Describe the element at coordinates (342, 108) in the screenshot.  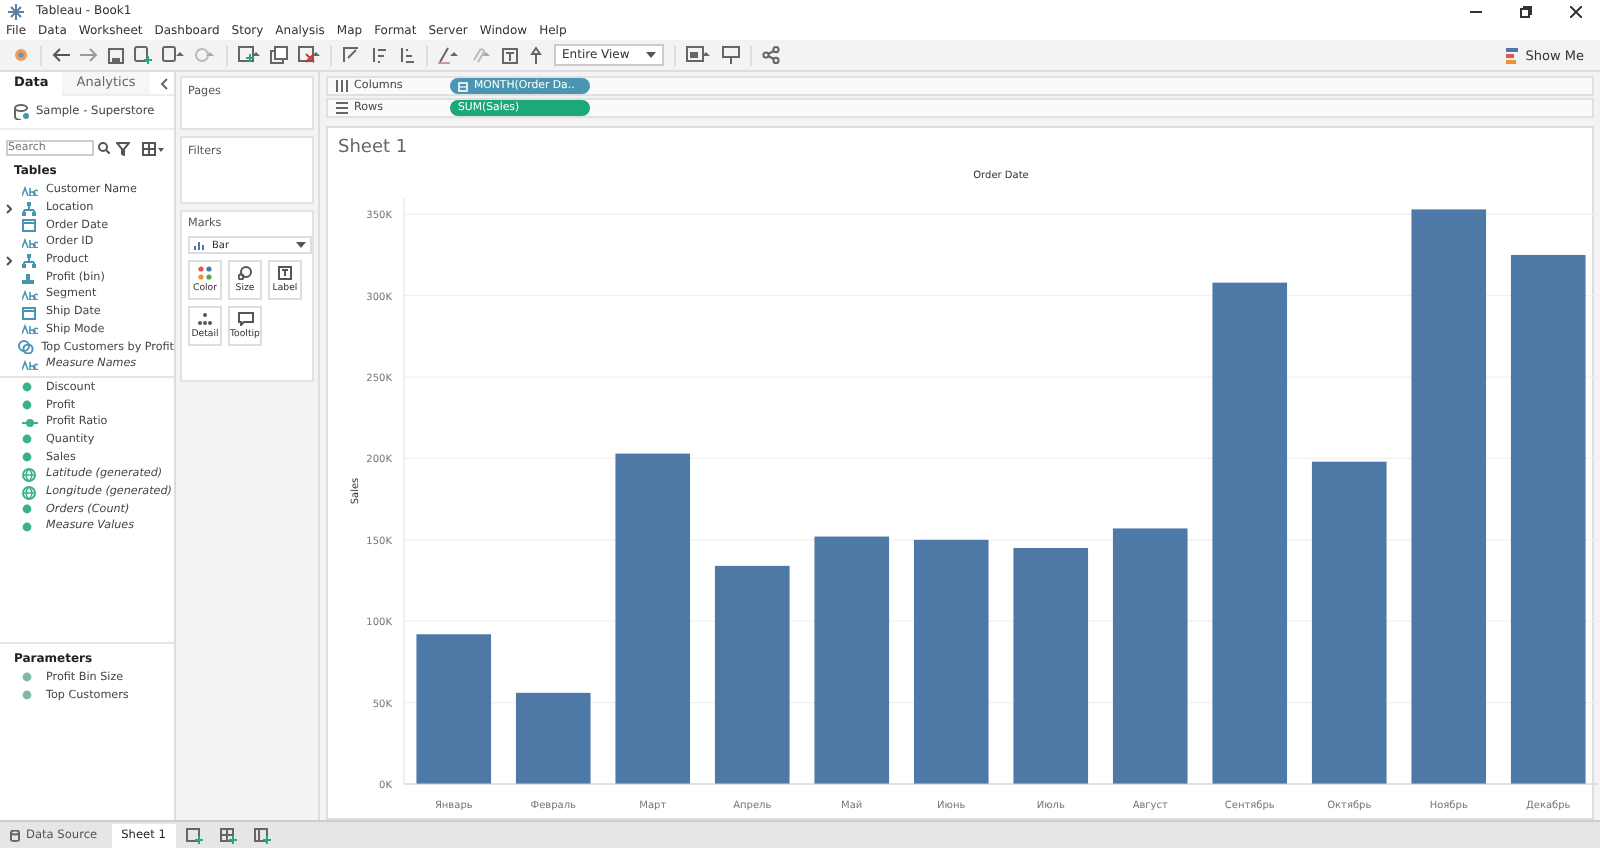
I see `rows-icon` at that location.